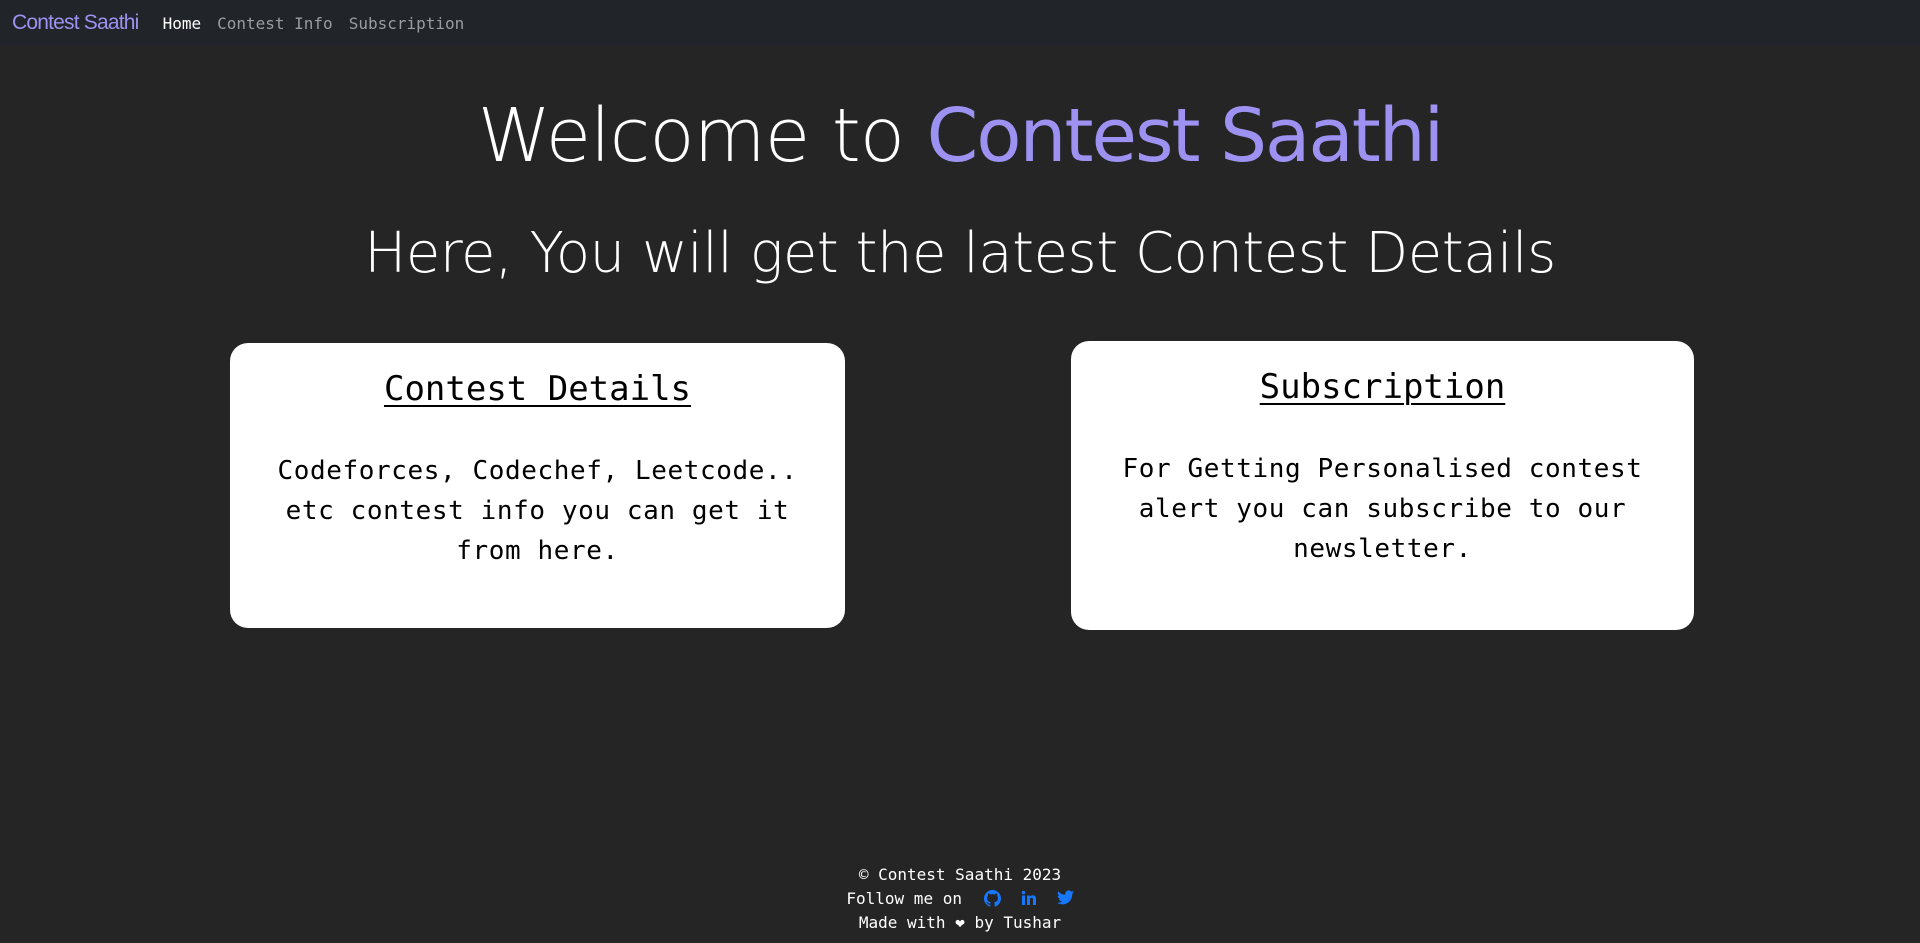 Image resolution: width=1920 pixels, height=943 pixels. I want to click on linkedin-icon, so click(1029, 898).